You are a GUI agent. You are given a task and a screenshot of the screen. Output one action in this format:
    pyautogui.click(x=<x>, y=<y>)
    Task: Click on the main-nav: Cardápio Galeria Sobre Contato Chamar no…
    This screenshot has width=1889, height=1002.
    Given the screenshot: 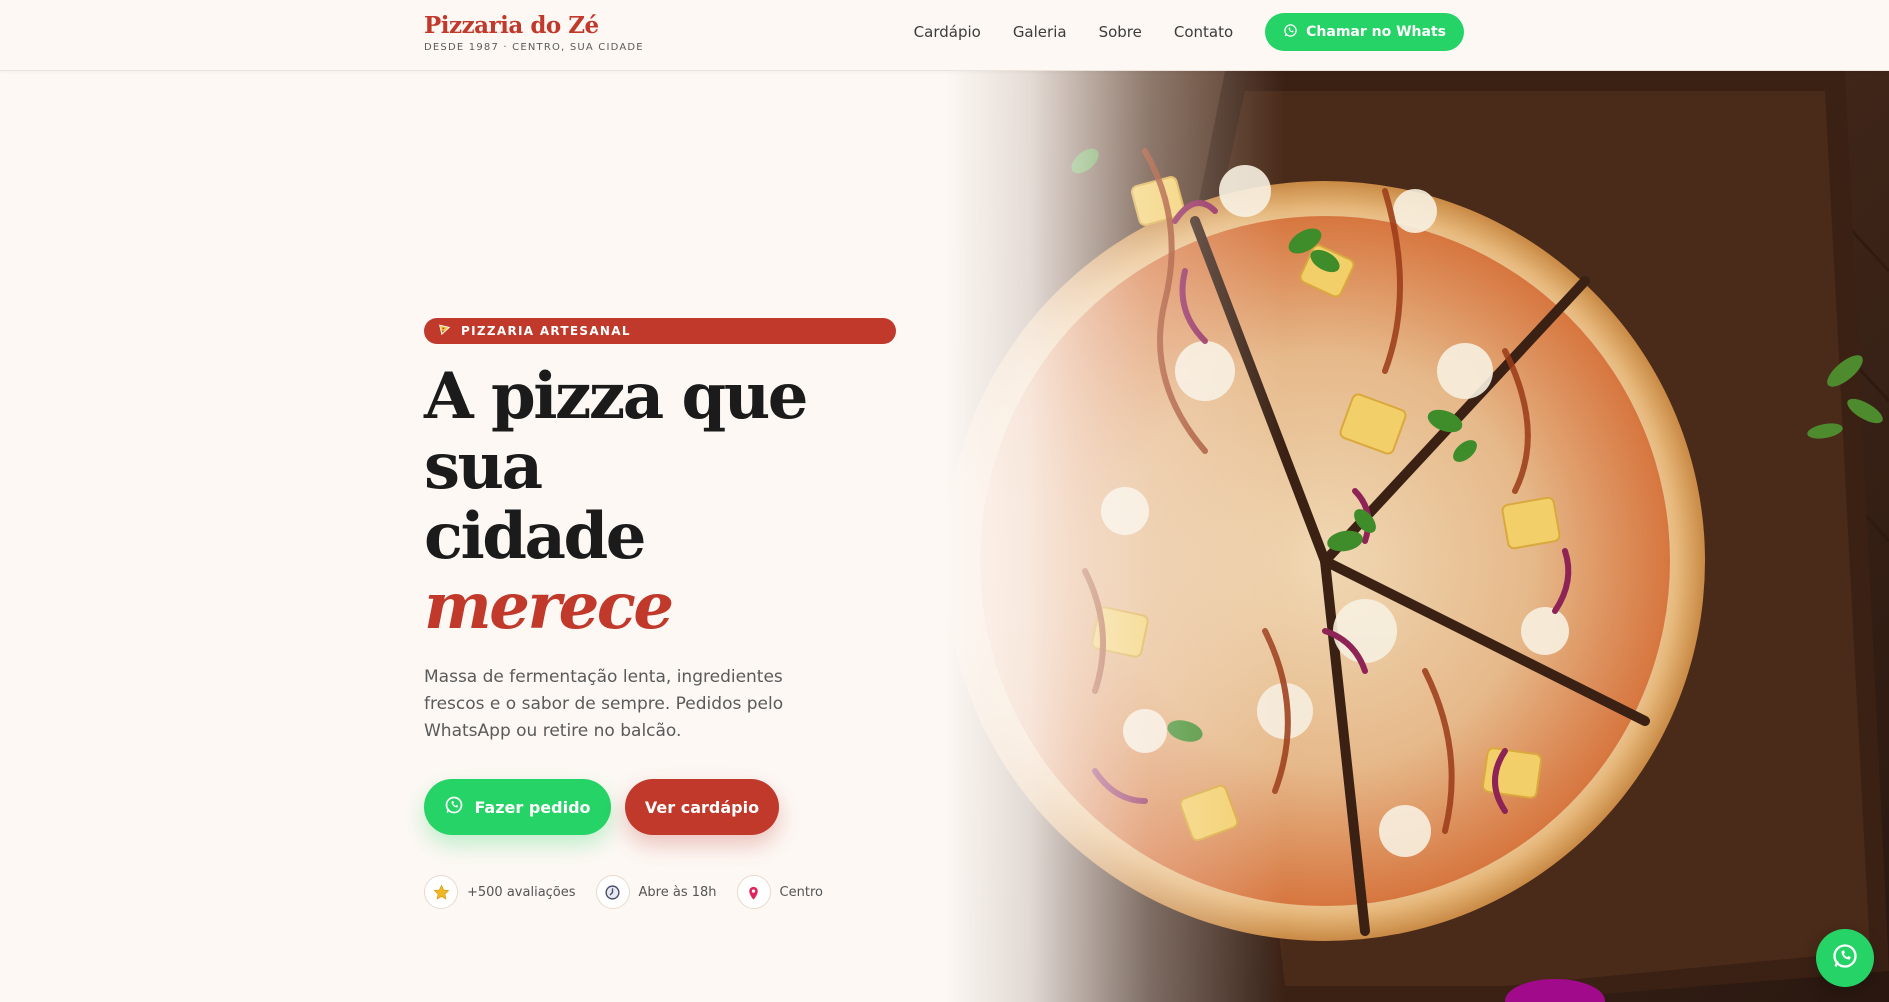 What is the action you would take?
    pyautogui.click(x=1189, y=32)
    